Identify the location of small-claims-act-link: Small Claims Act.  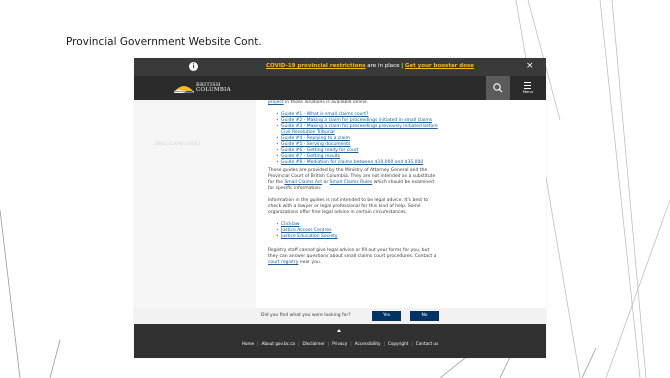
(303, 182).